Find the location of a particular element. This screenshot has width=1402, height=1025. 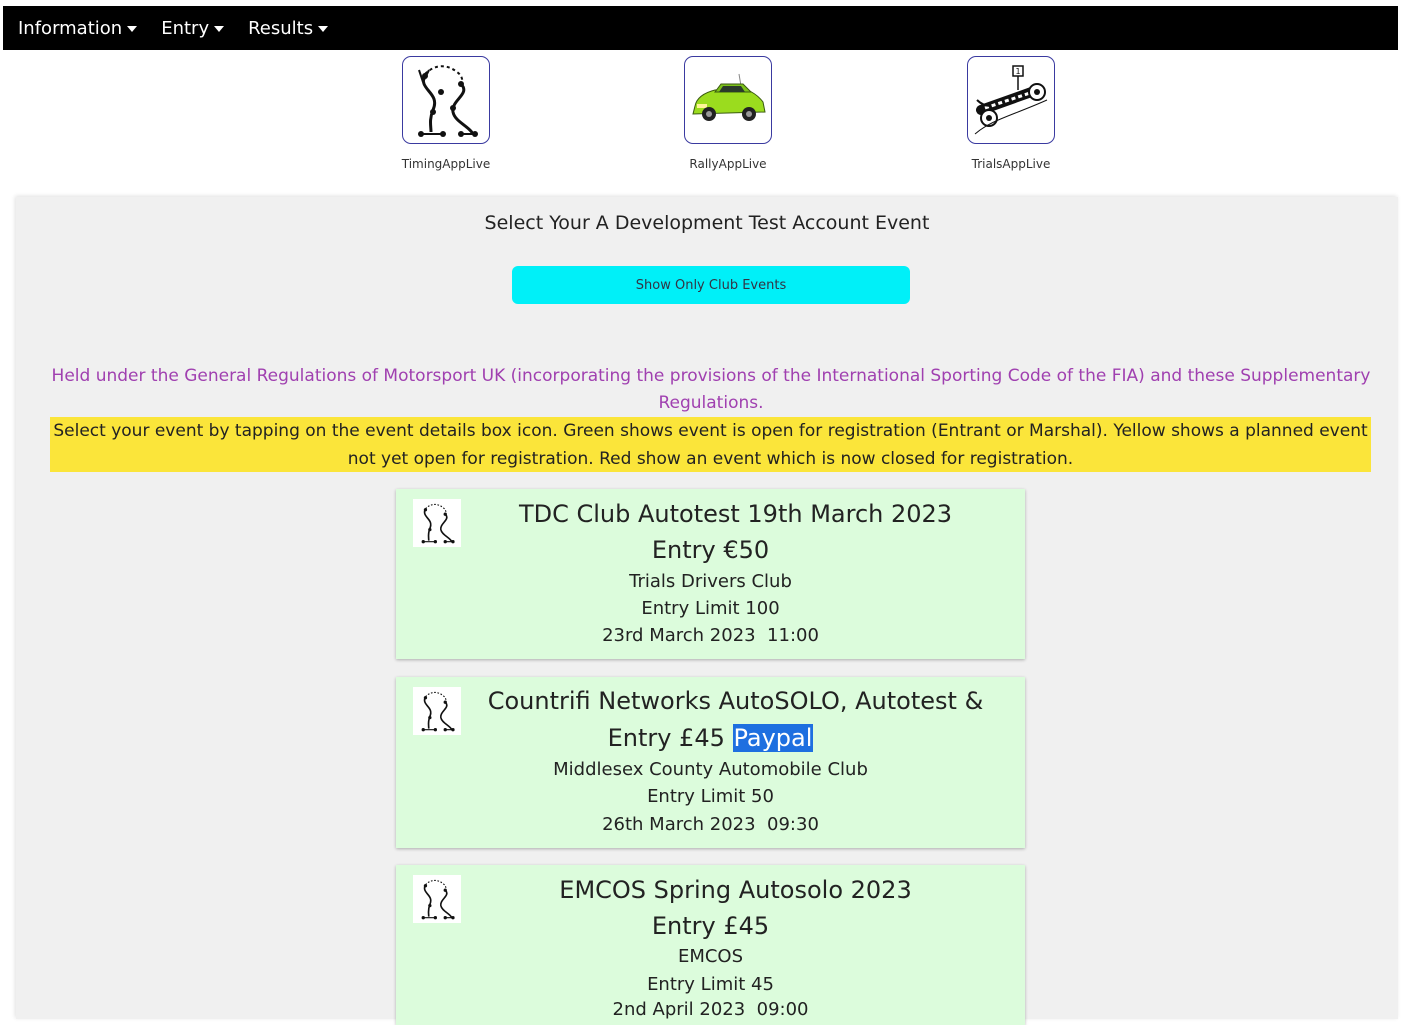

app-label: TrialsAppLive is located at coordinates (1011, 164).